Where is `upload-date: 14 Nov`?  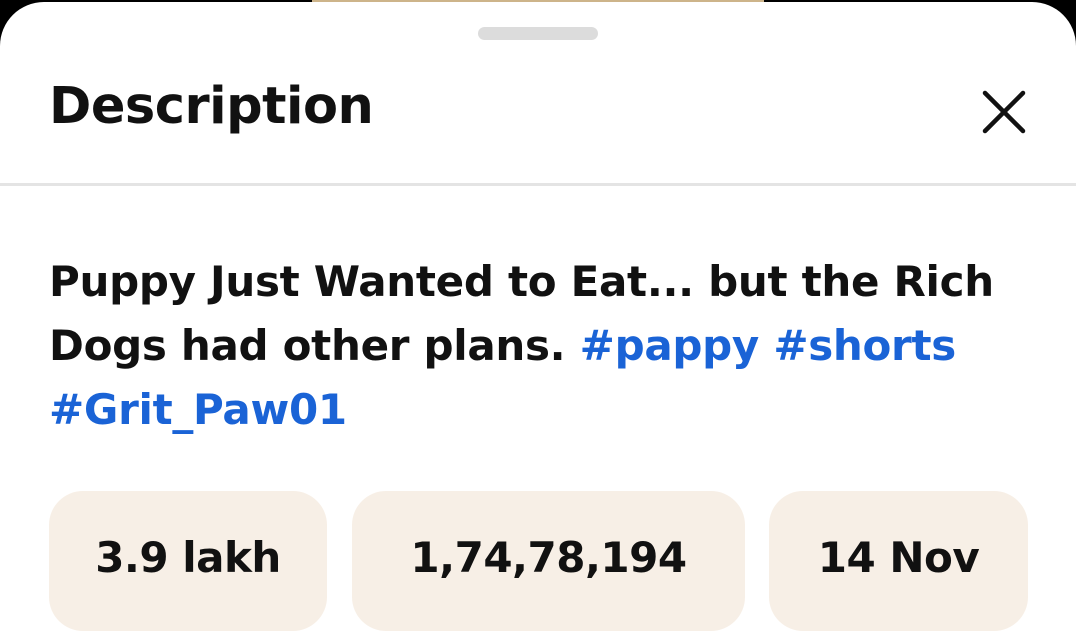 upload-date: 14 Nov is located at coordinates (898, 557).